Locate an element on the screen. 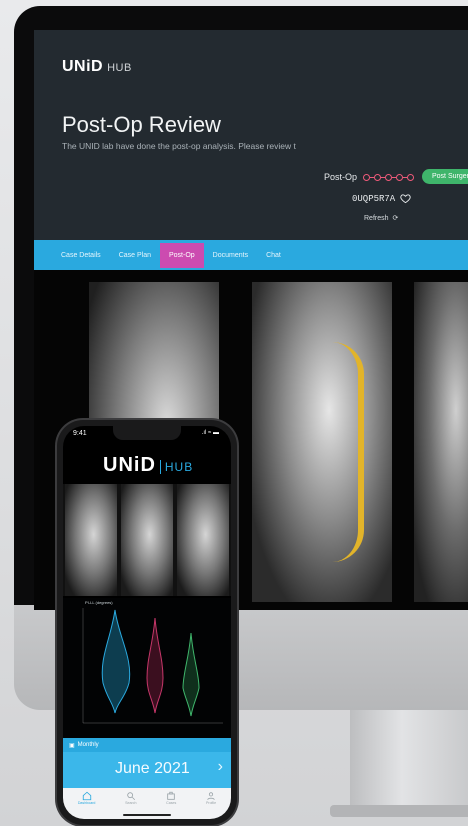 The width and height of the screenshot is (468, 826). refresh-icon: ⟳ is located at coordinates (395, 218).